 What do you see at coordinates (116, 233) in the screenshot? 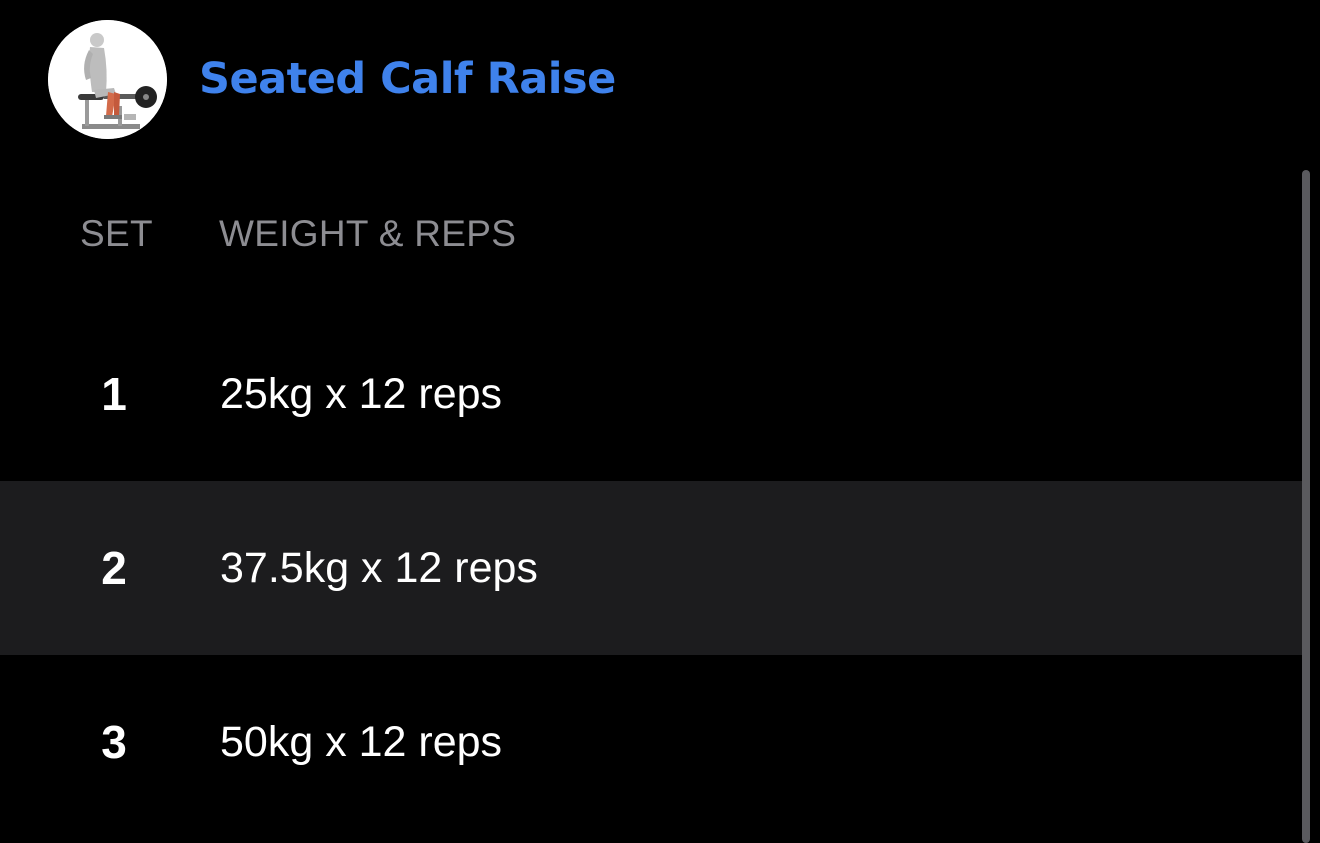
I see `column-header-set: SET` at bounding box center [116, 233].